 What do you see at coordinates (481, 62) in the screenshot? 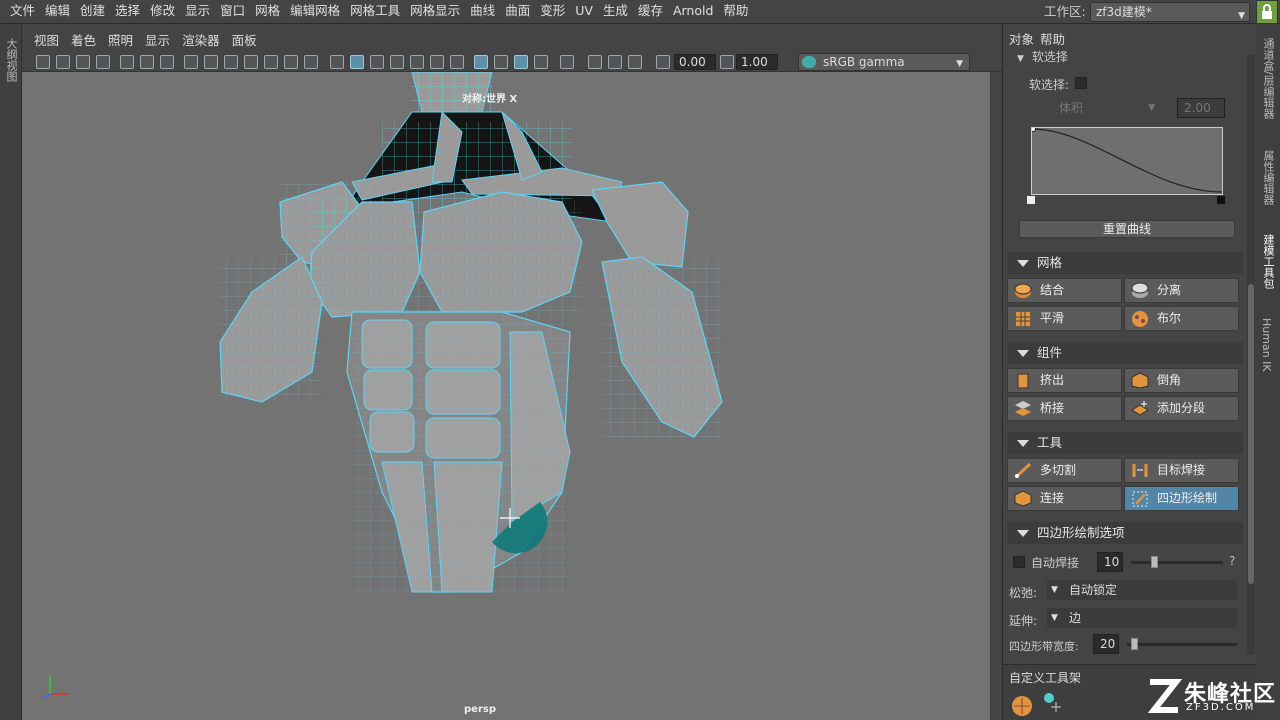
I see `xray-icon` at bounding box center [481, 62].